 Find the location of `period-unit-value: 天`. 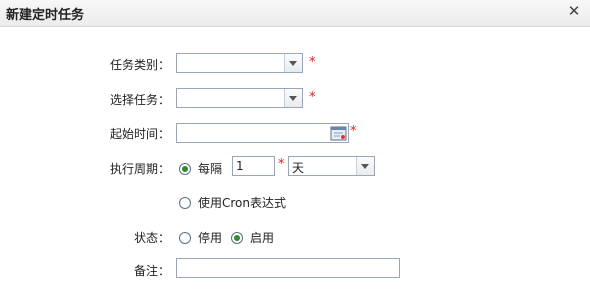

period-unit-value: 天 is located at coordinates (298, 168).